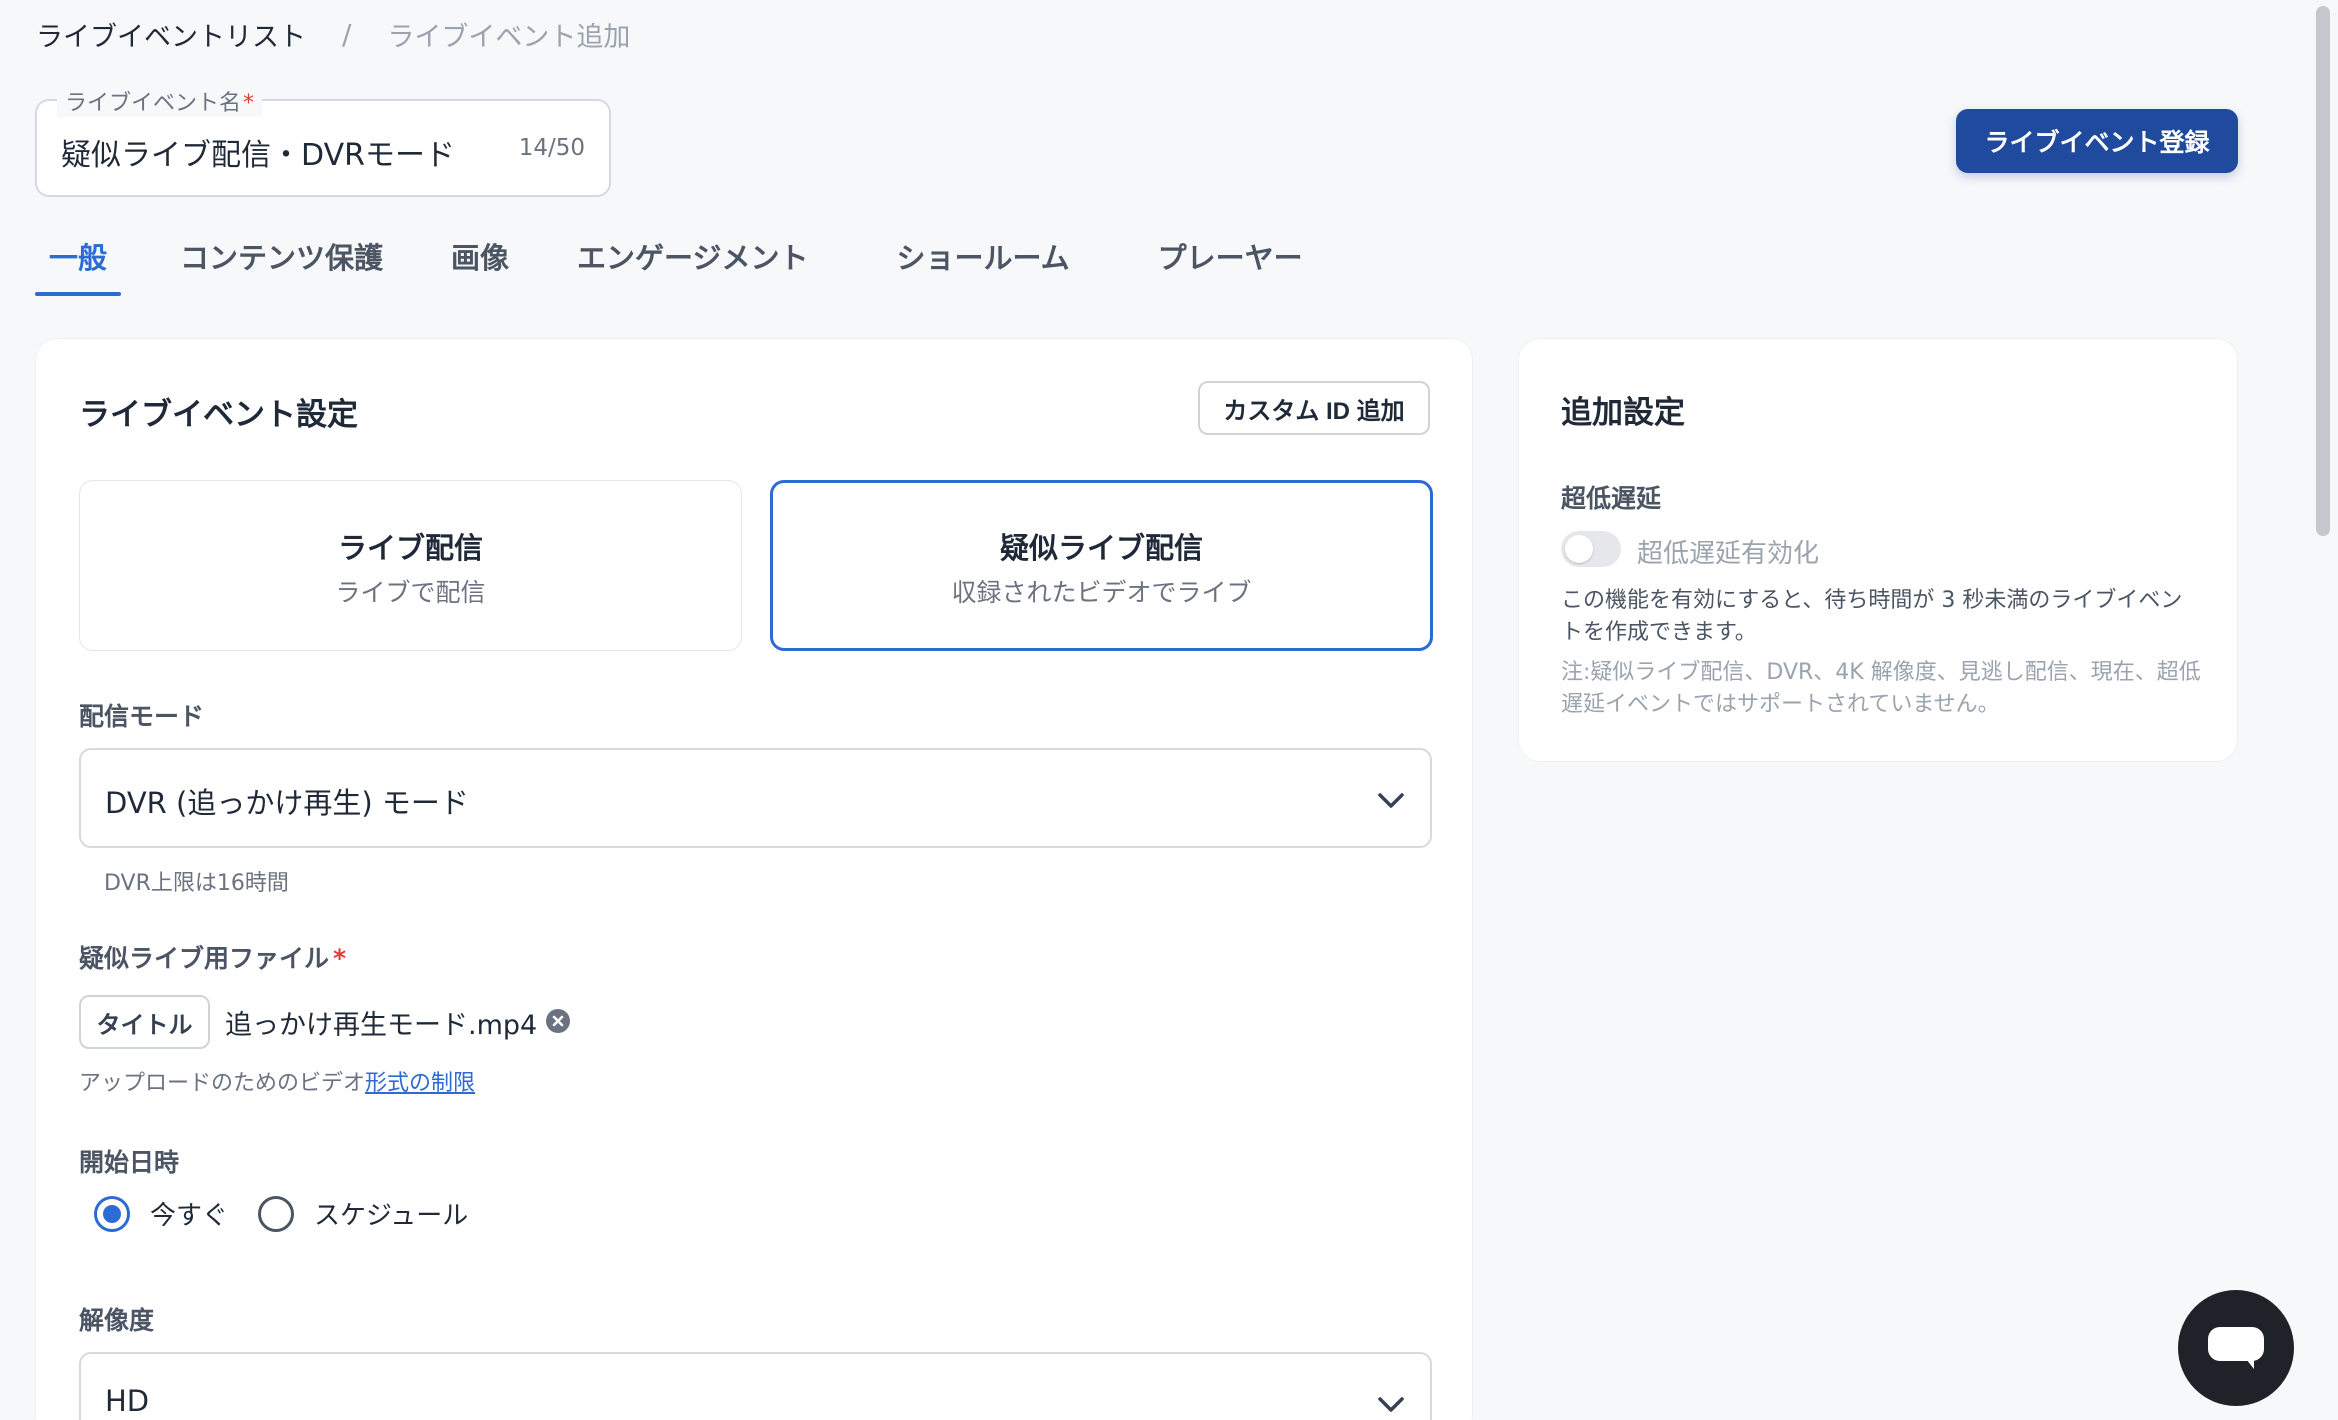 This screenshot has width=2338, height=1420. What do you see at coordinates (129, 1162) in the screenshot?
I see `start-time-label: 開始日時` at bounding box center [129, 1162].